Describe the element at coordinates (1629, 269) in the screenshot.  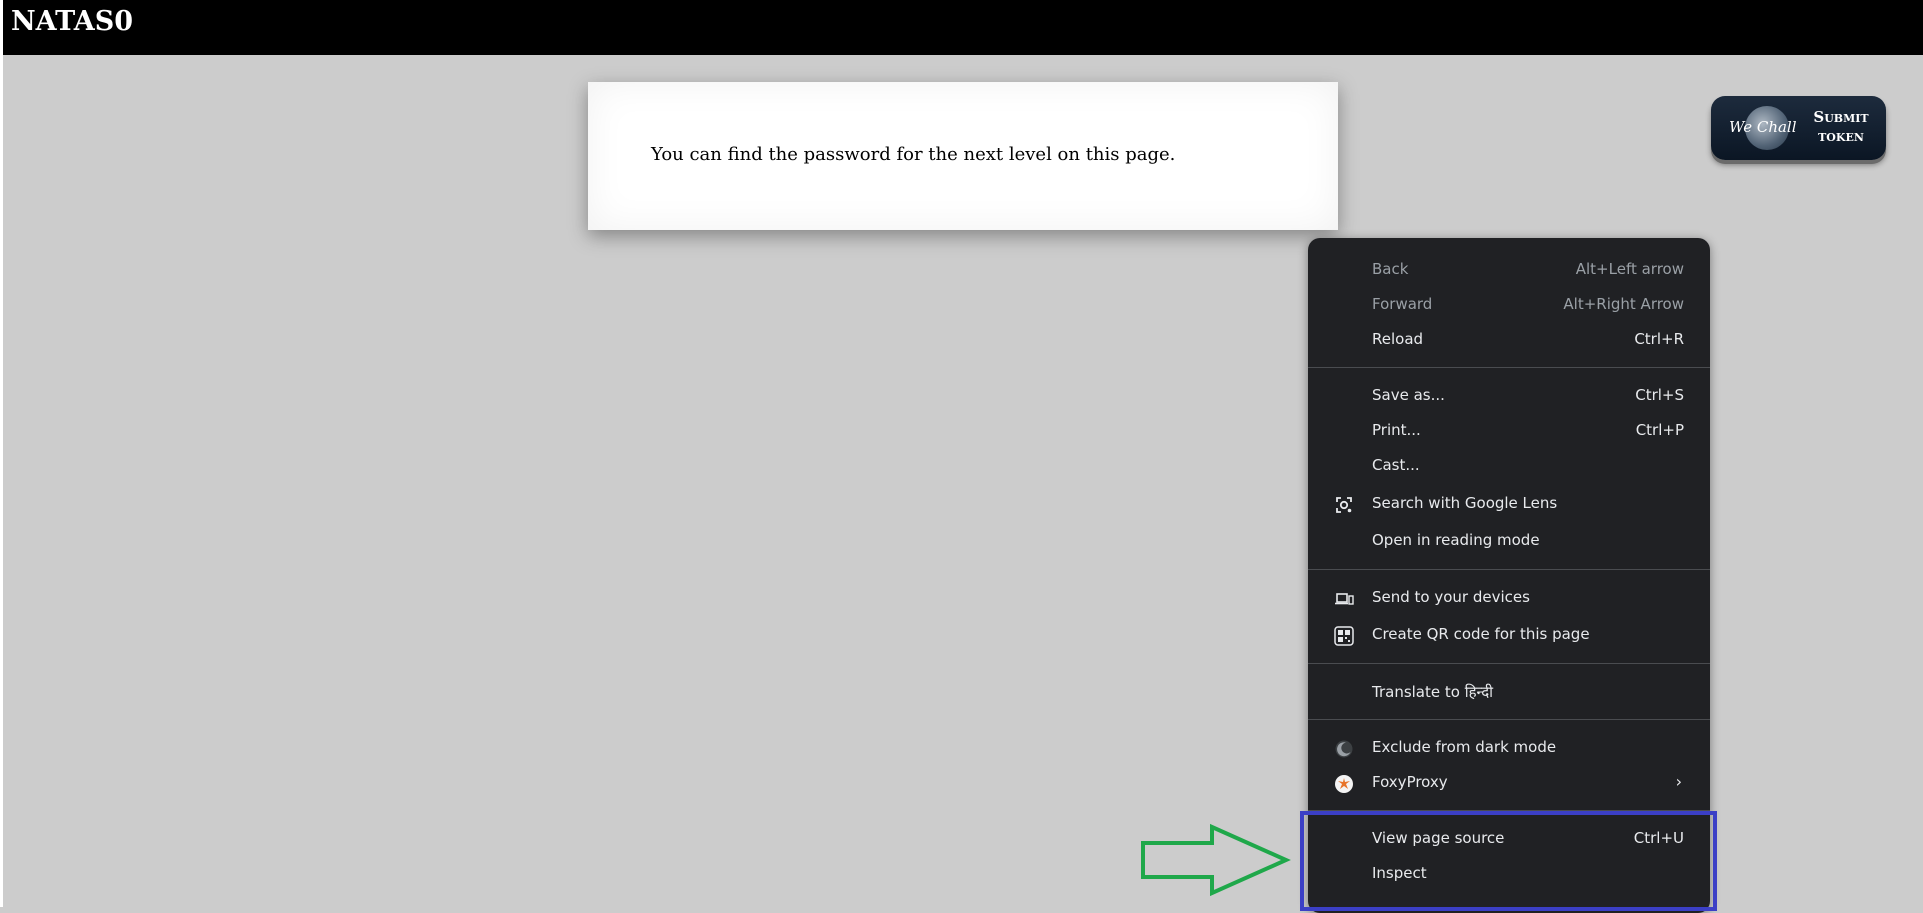
I see `menu-item-shortcut: Alt+Left arrow` at that location.